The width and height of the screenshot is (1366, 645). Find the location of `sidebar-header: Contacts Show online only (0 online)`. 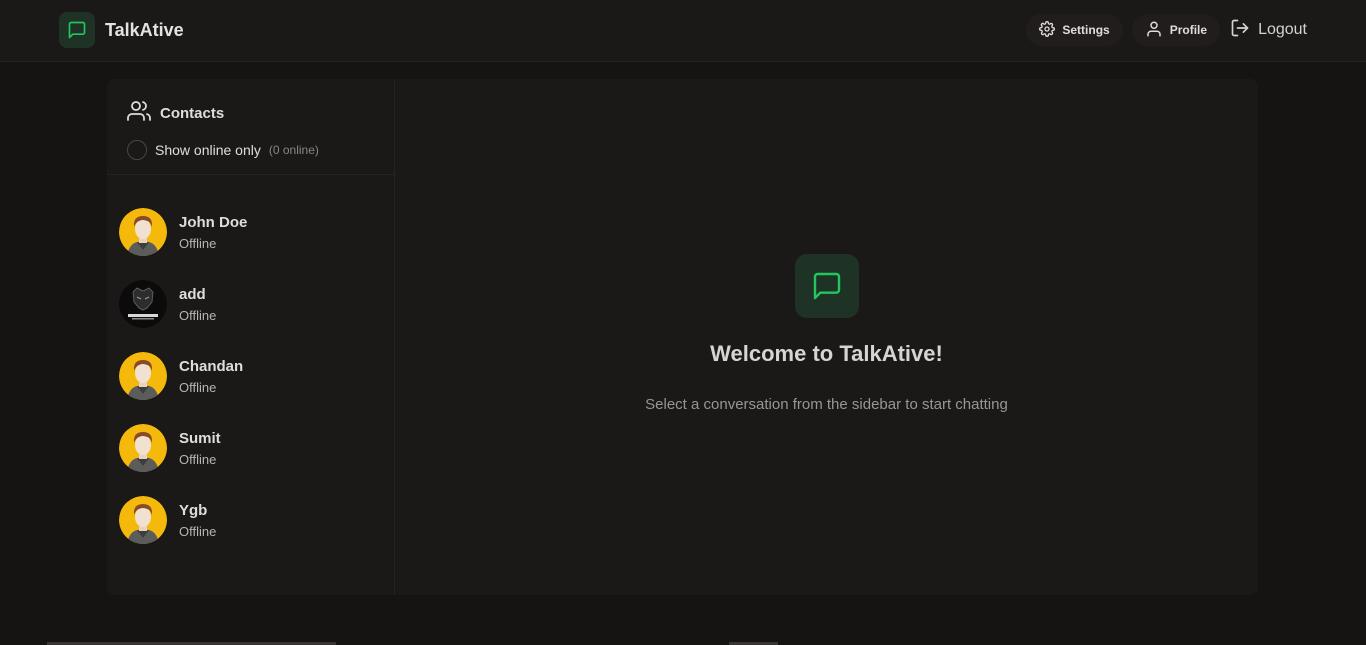

sidebar-header: Contacts Show online only (0 online) is located at coordinates (250, 127).